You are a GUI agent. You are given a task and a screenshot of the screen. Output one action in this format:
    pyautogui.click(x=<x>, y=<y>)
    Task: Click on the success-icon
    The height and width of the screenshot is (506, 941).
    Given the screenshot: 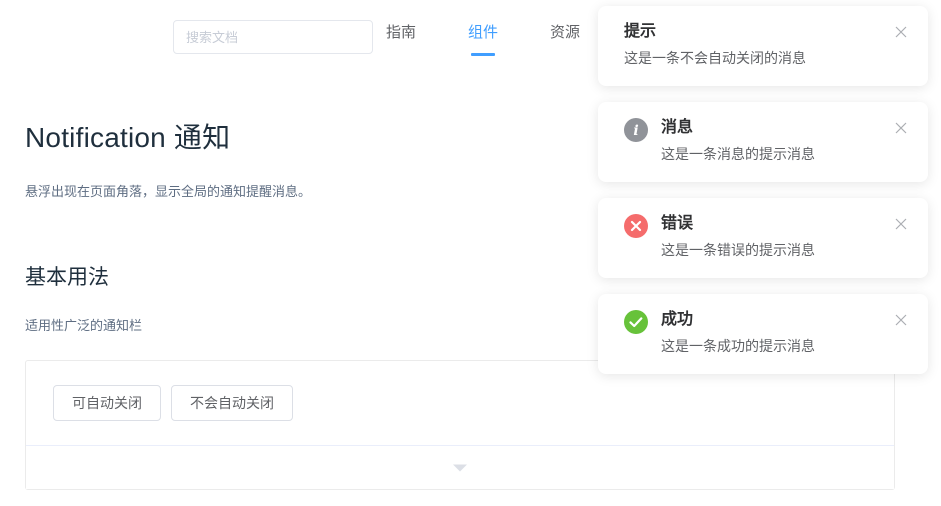 What is the action you would take?
    pyautogui.click(x=636, y=322)
    